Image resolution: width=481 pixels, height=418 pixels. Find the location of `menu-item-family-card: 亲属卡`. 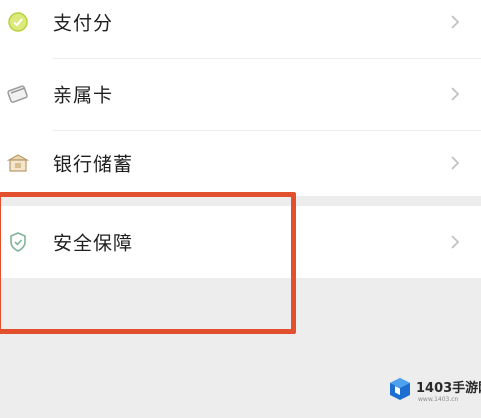

menu-item-family-card: 亲属卡 is located at coordinates (240, 94).